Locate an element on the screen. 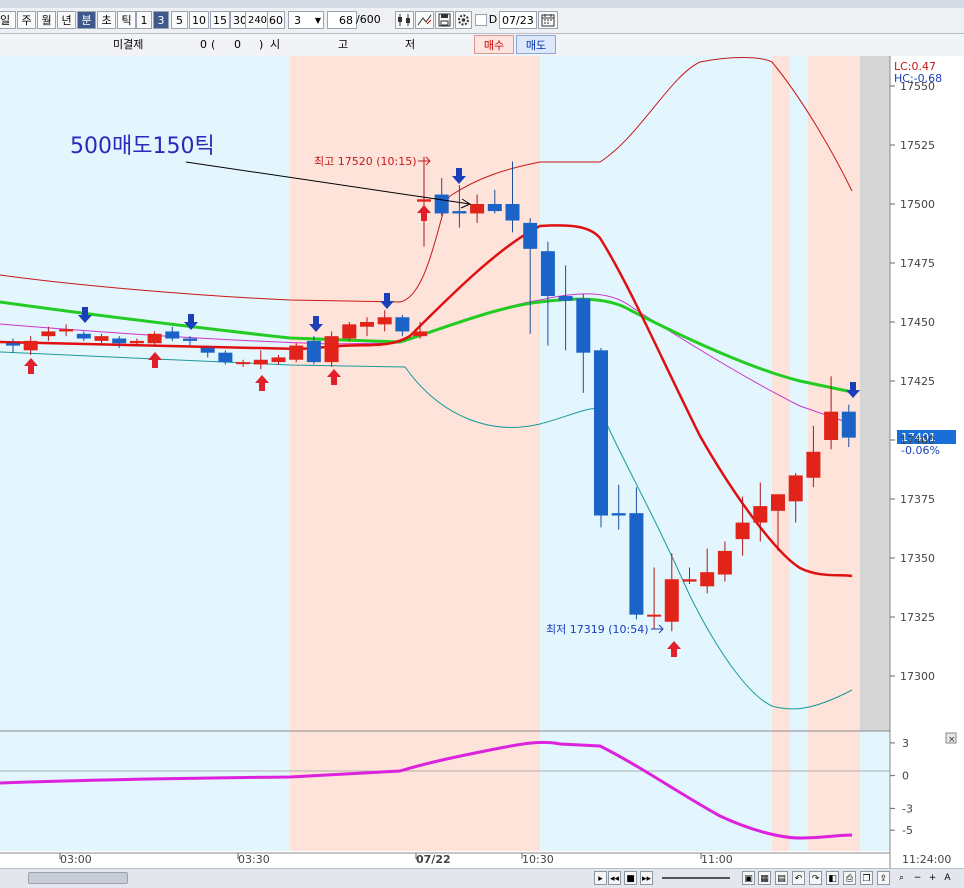 This screenshot has height=888, width=964. candle-settings-icon is located at coordinates (404, 20).